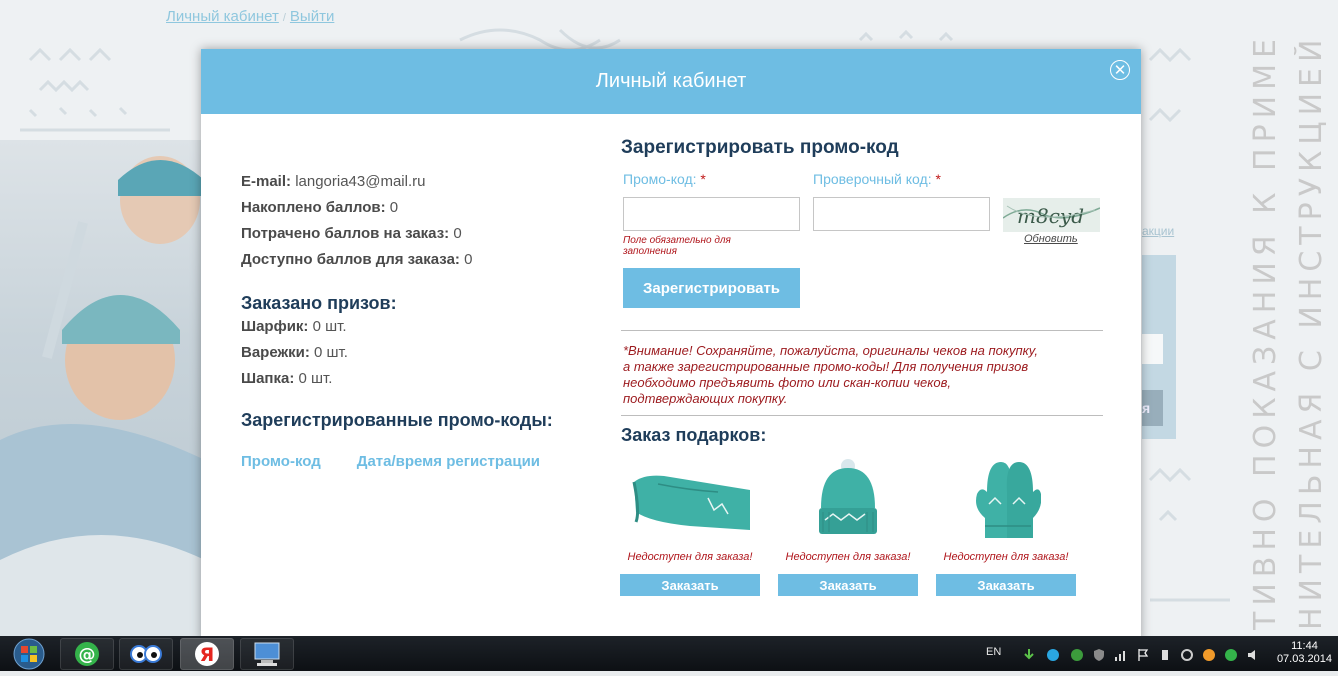 This screenshot has height=676, width=1338. What do you see at coordinates (848, 557) in the screenshot?
I see `hat-status: Недоступен для заказа!` at bounding box center [848, 557].